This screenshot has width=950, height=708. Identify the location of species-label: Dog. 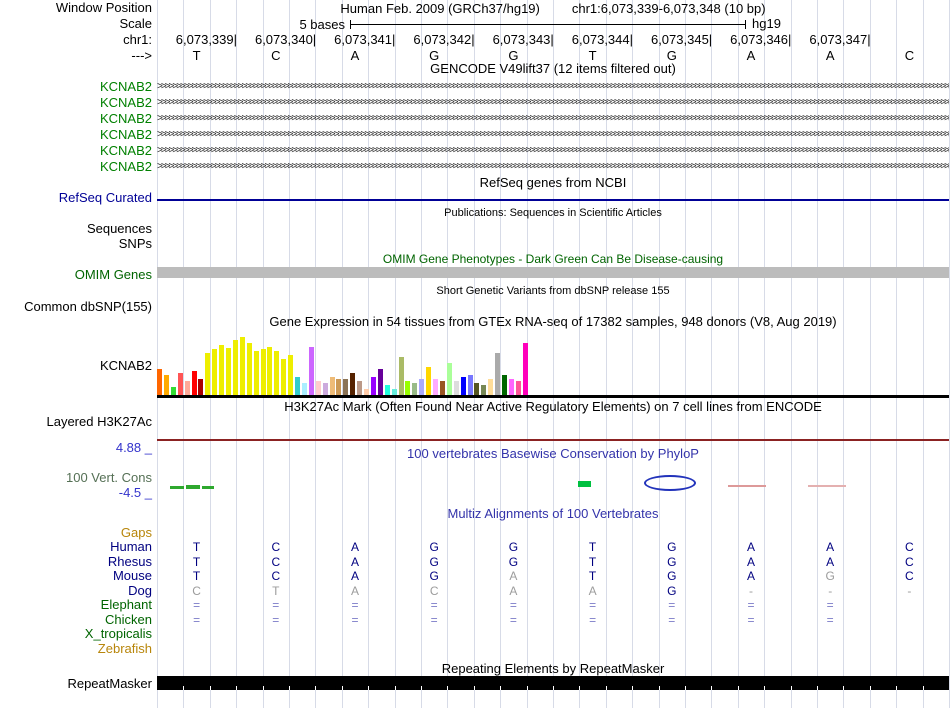
(140, 591).